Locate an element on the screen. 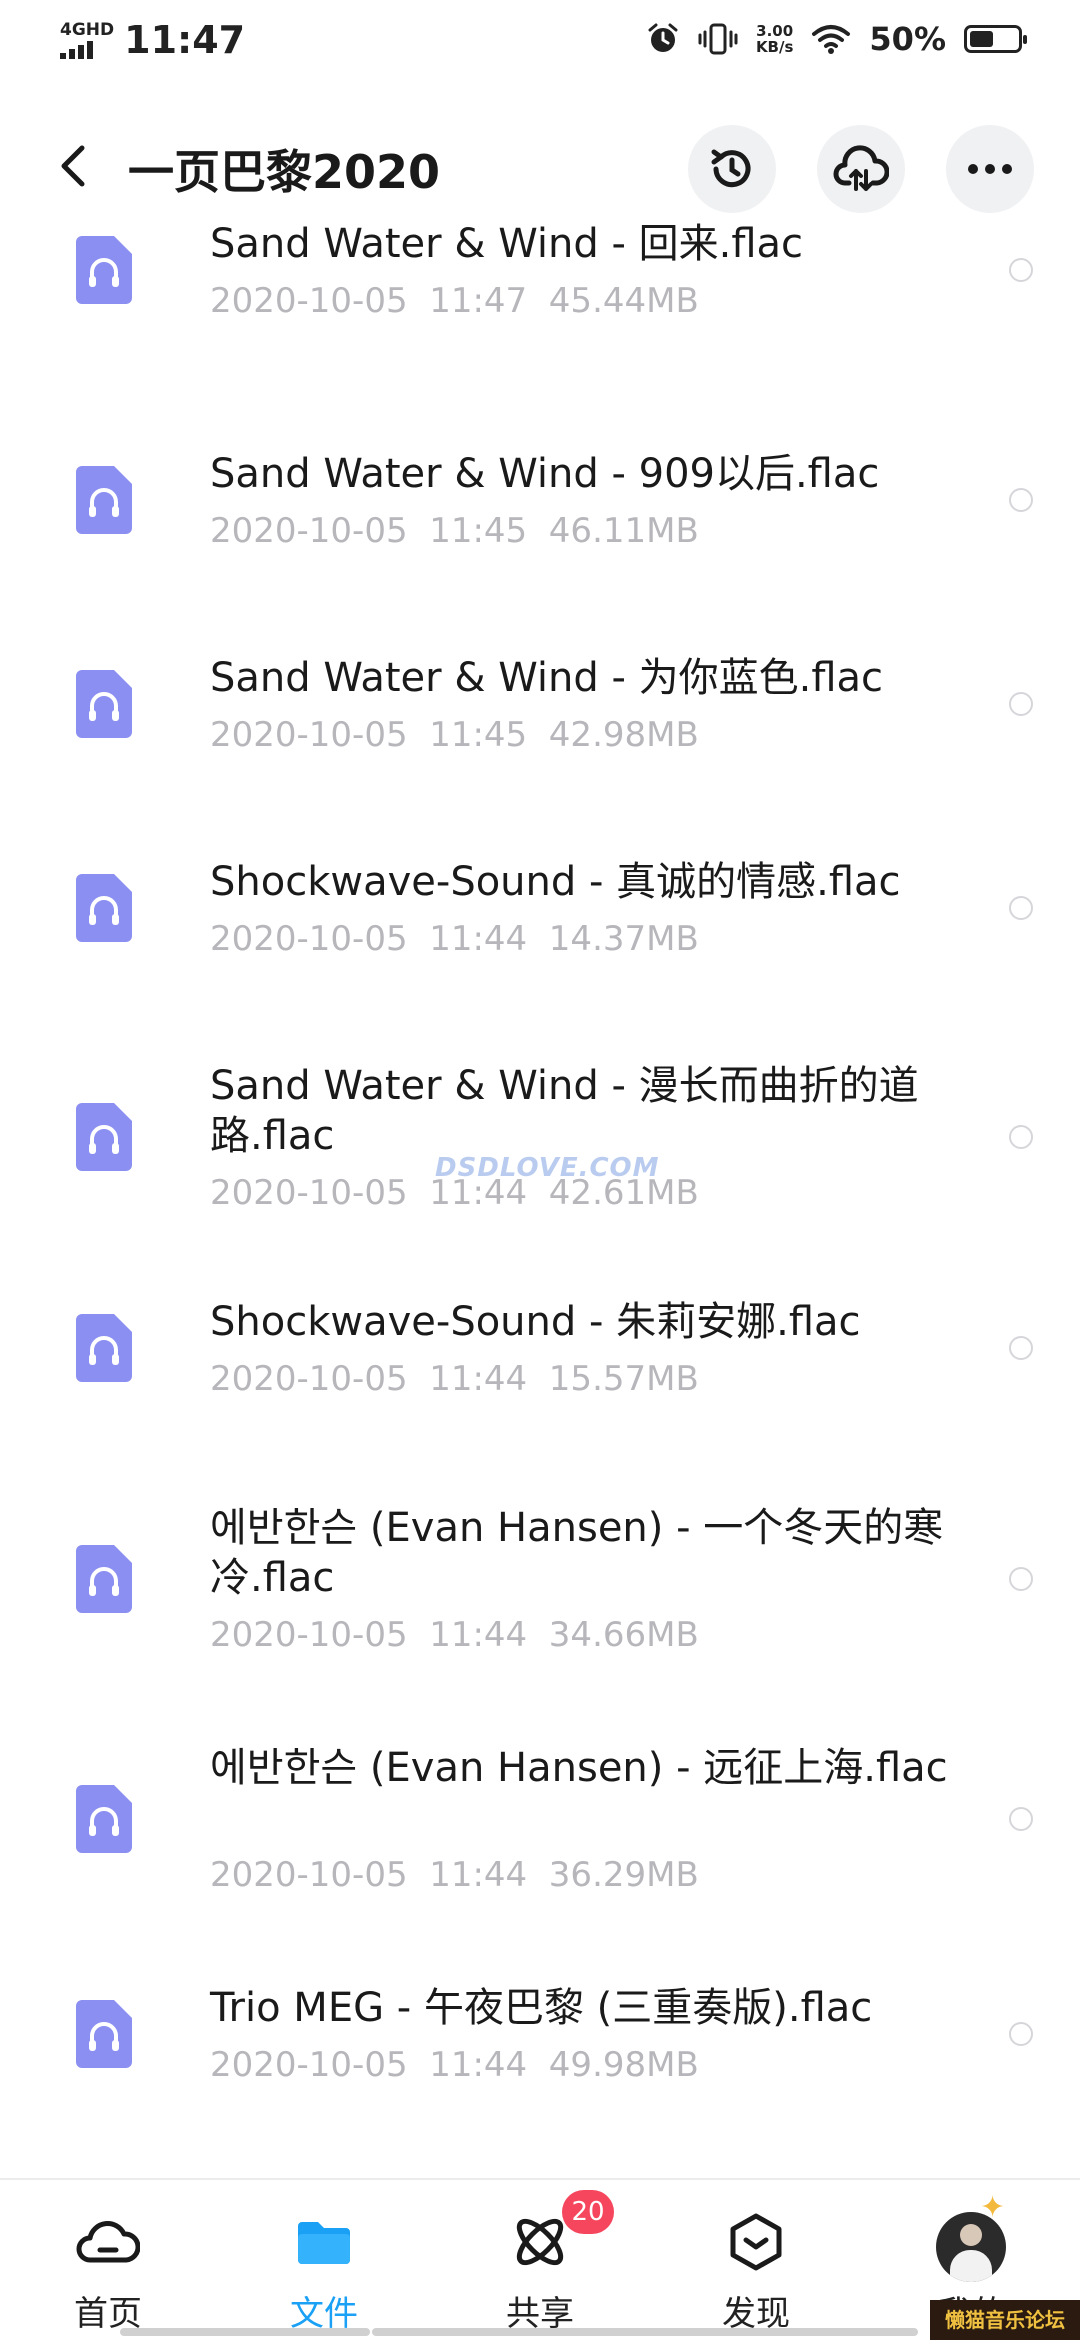 The image size is (1080, 2342). cloud-upload-icon is located at coordinates (861, 168).